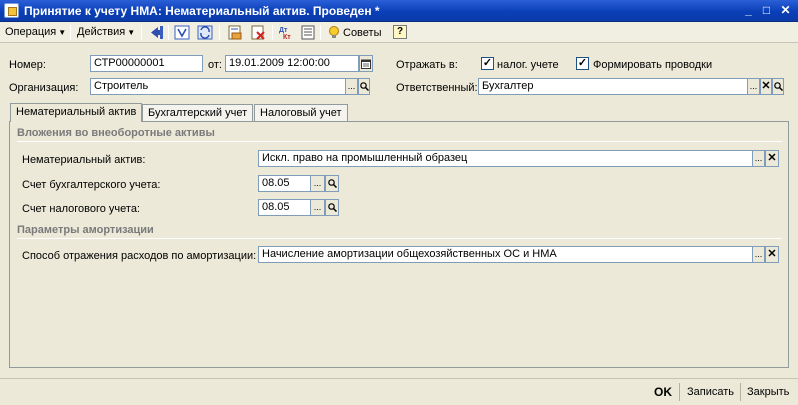 This screenshot has height=405, width=798. Describe the element at coordinates (198, 113) in the screenshot. I see `tab-accounting: Бухгалтерский учет` at that location.